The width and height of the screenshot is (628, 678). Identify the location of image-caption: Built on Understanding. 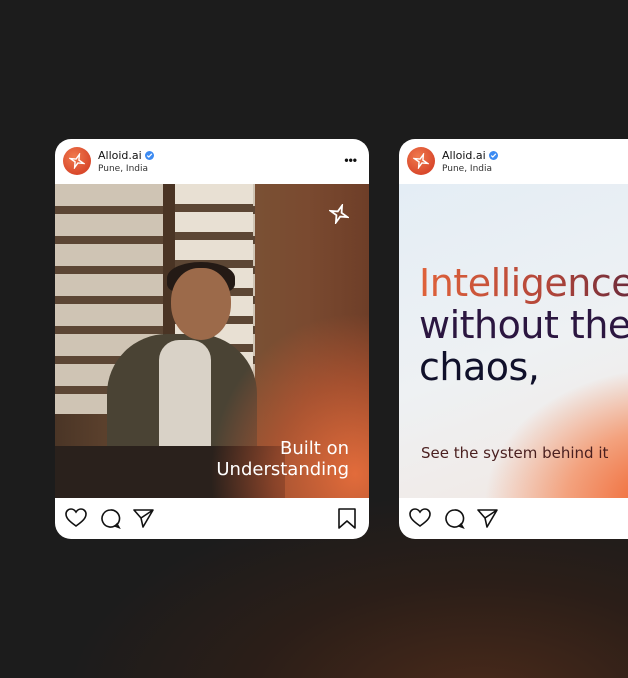
(282, 459).